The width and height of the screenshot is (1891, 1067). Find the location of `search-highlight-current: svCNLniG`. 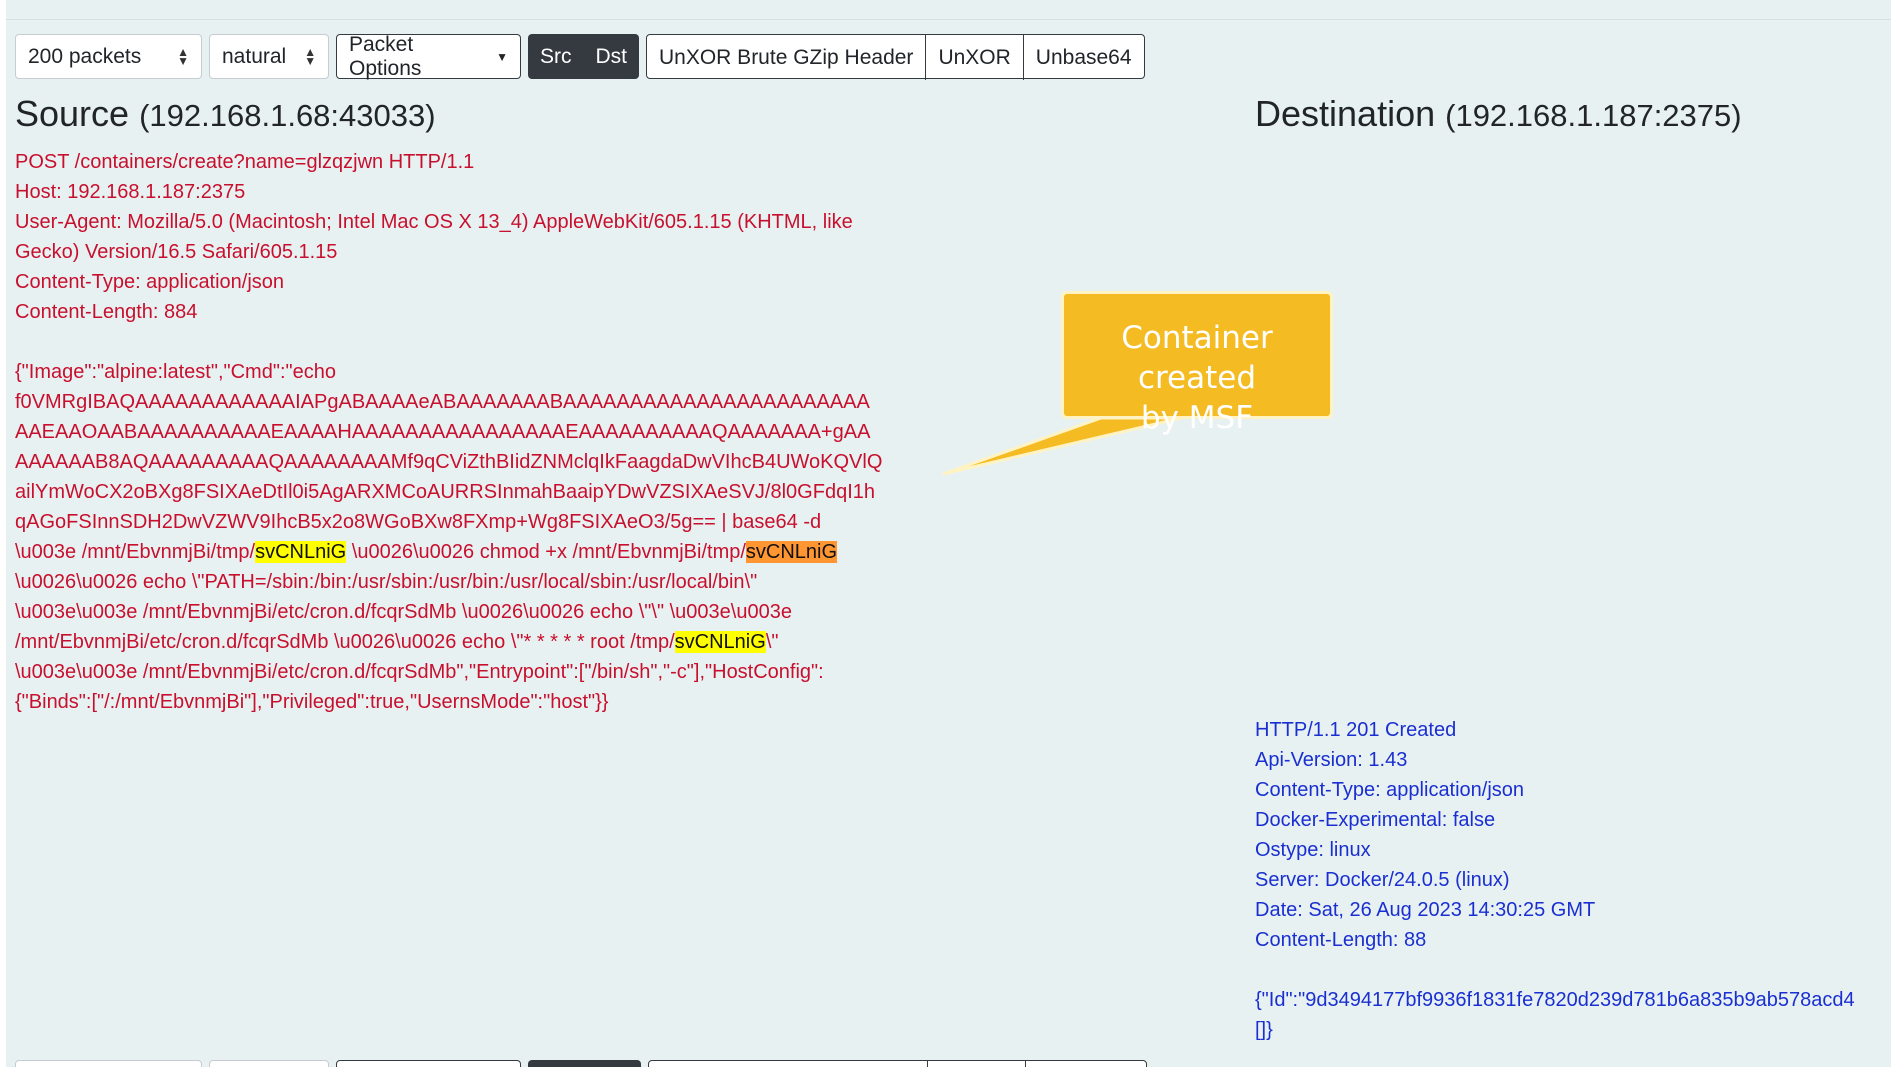

search-highlight-current: svCNLniG is located at coordinates (791, 552).